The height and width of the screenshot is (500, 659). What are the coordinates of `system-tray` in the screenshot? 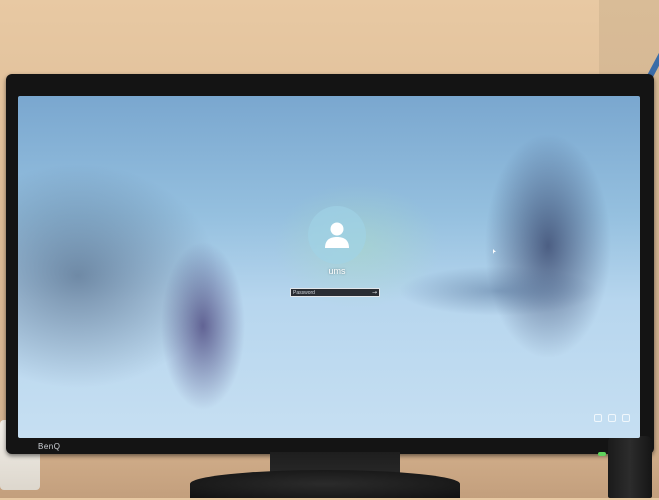 It's located at (612, 418).